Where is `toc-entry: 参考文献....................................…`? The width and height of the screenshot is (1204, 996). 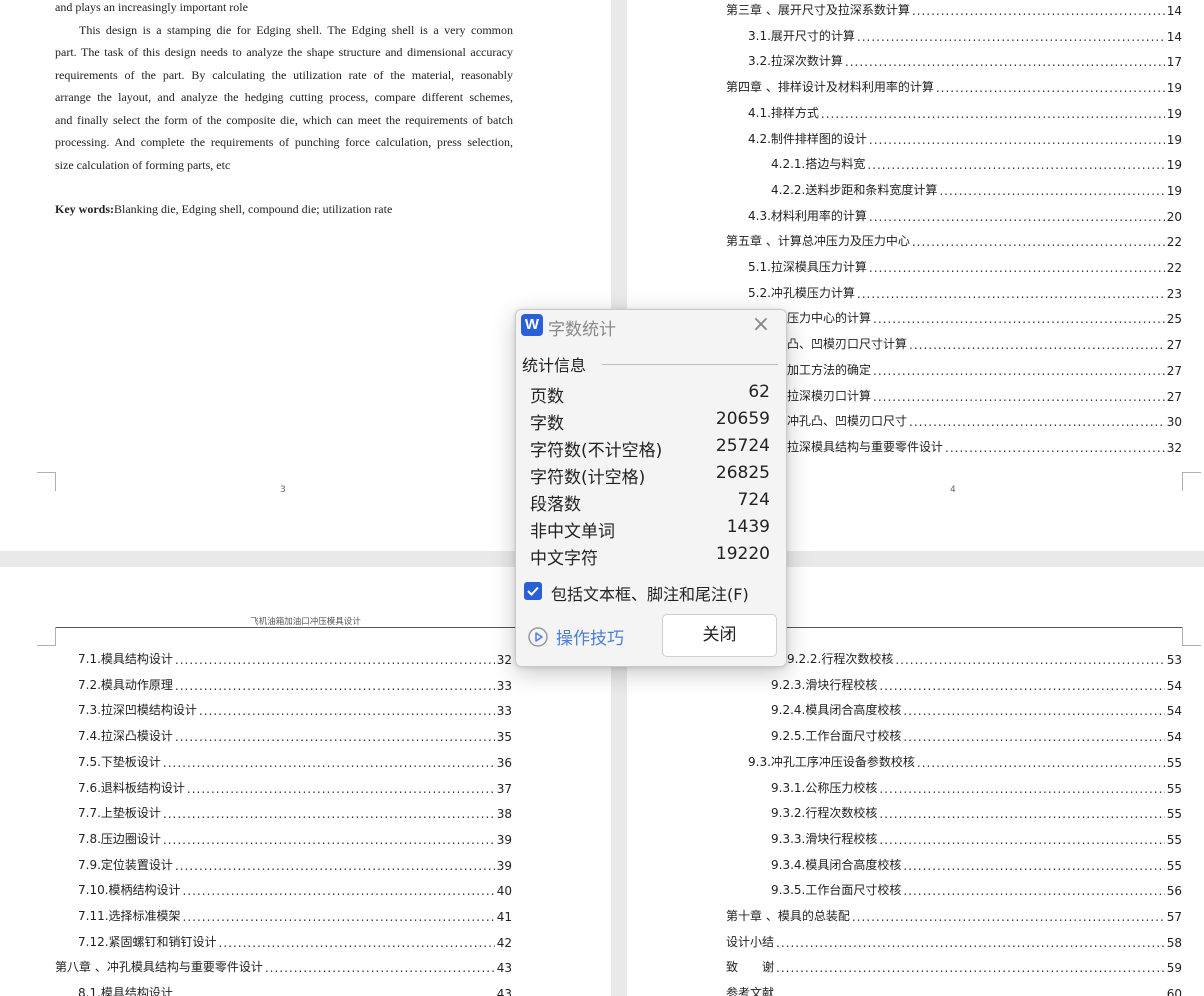
toc-entry: 参考文献....................................… is located at coordinates (954, 989).